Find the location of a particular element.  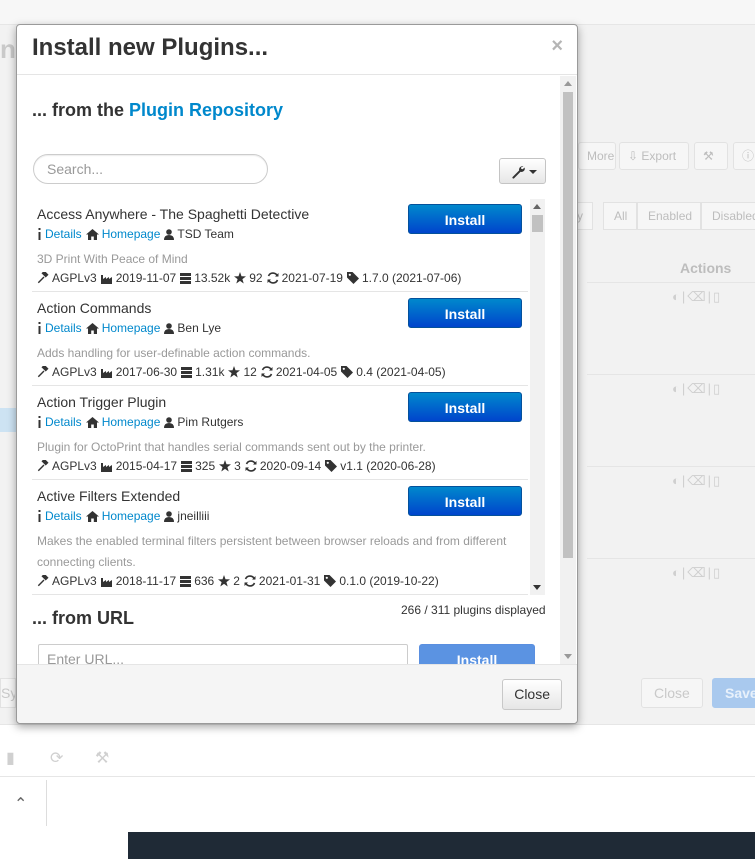

repository-options-dropdown is located at coordinates (522, 171).